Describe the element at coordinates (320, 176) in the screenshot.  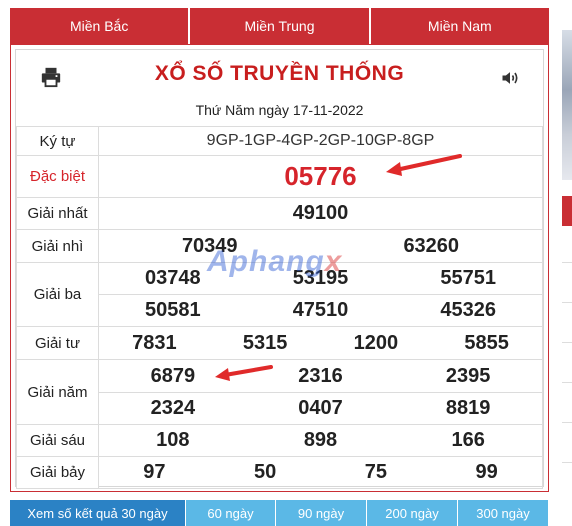
I see `special-prize-number: 05776` at that location.